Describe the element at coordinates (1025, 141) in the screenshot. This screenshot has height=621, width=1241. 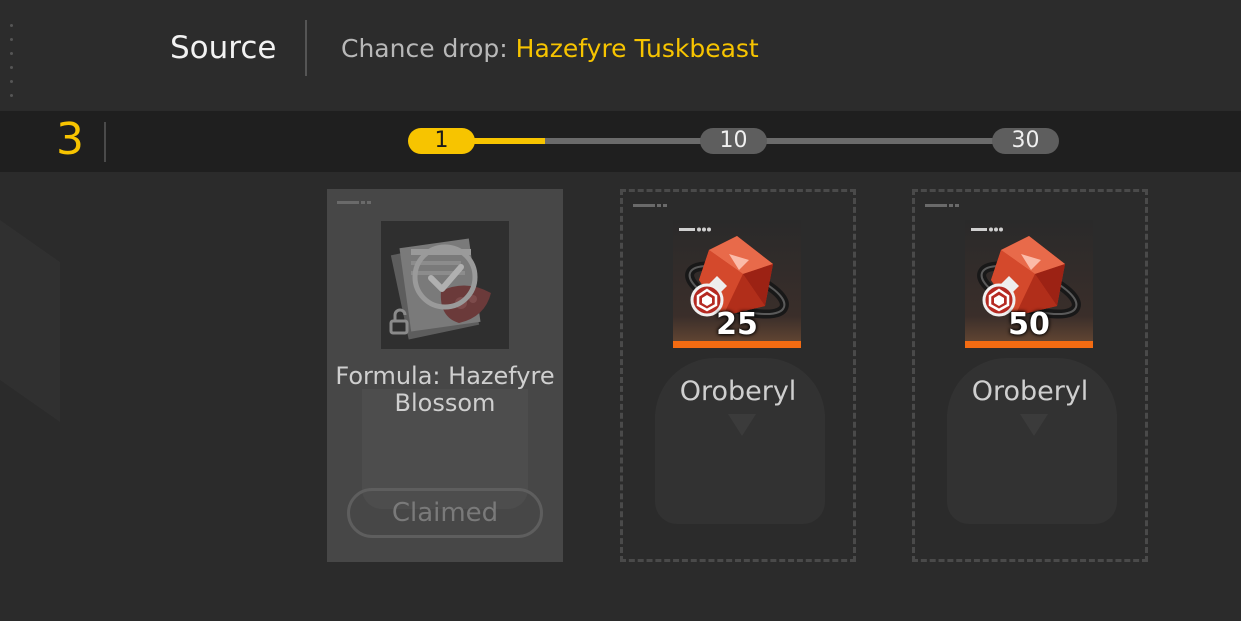
I see `milestone-30: 30` at that location.